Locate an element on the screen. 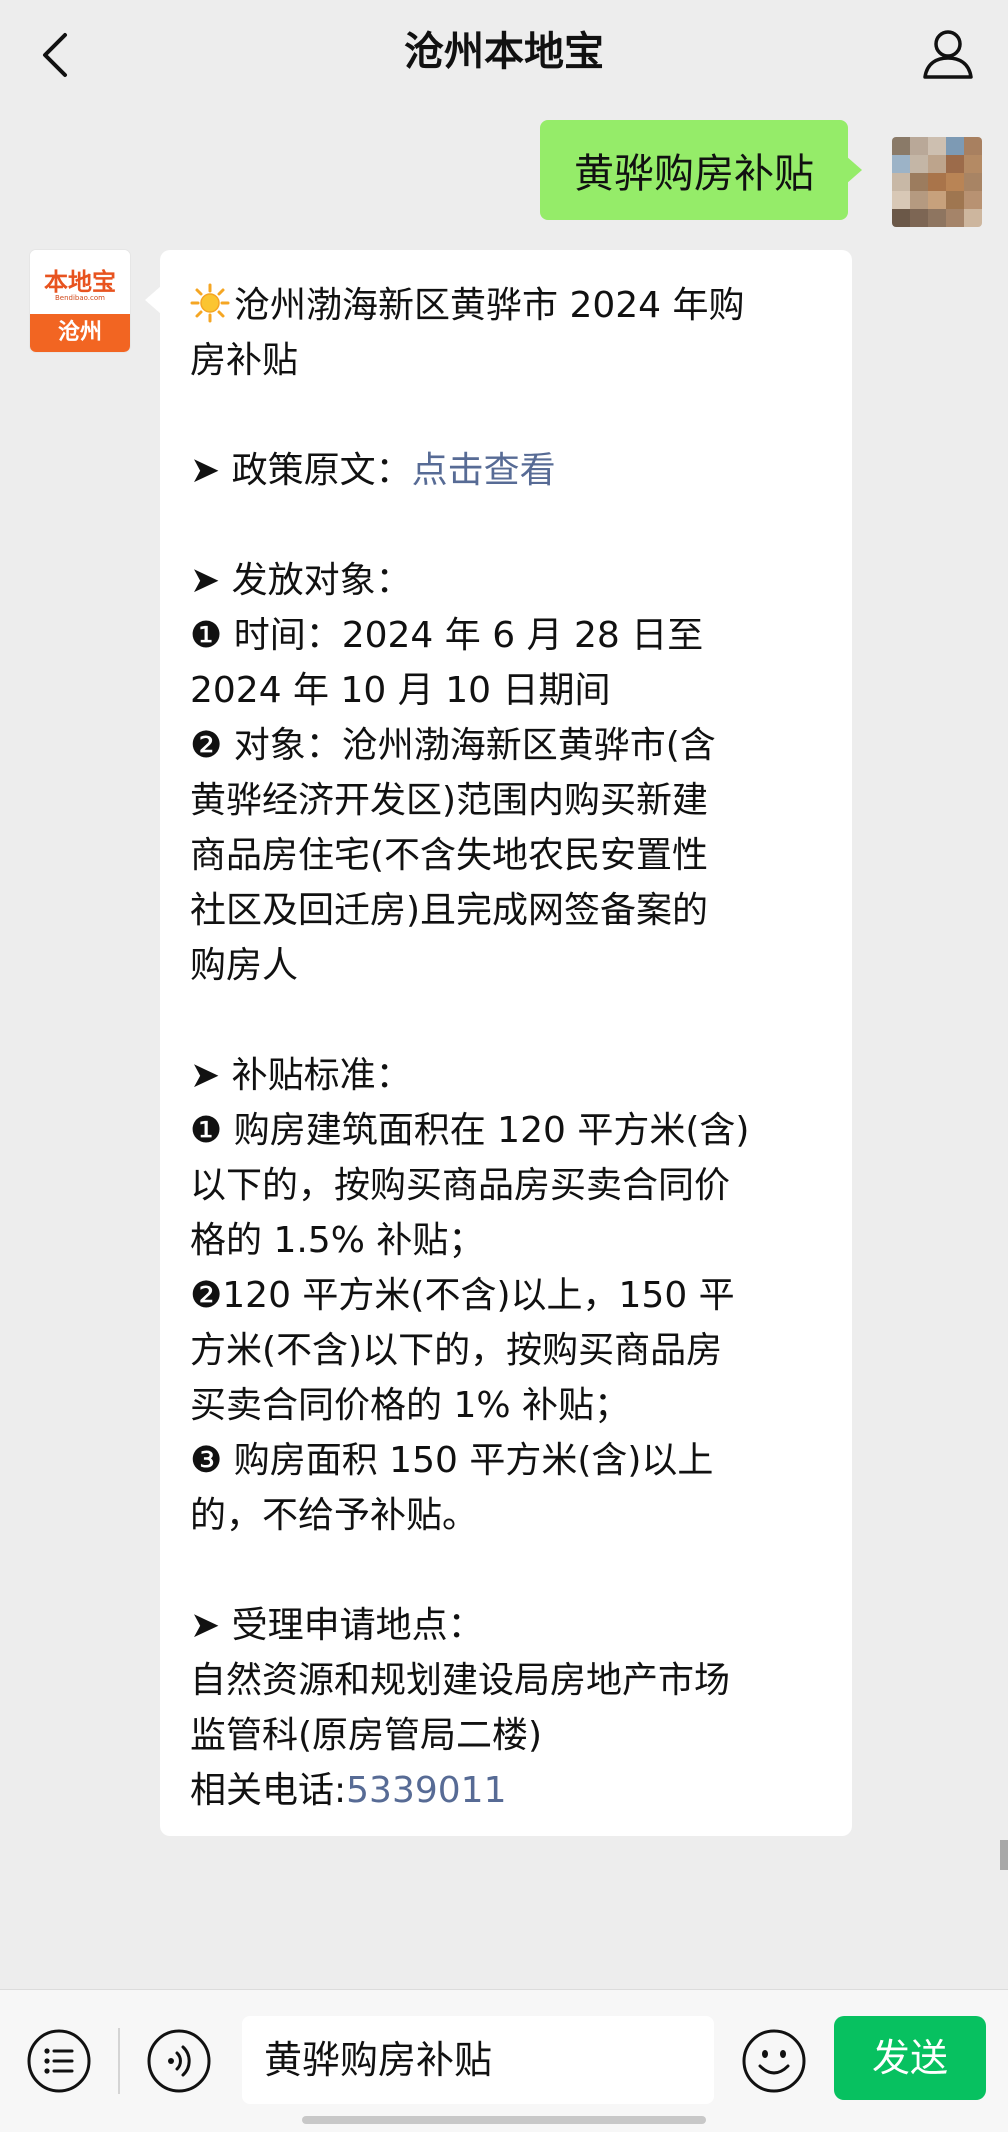 Image resolution: width=1008 pixels, height=2132 pixels. logo-text: 本地宝 is located at coordinates (80, 281).